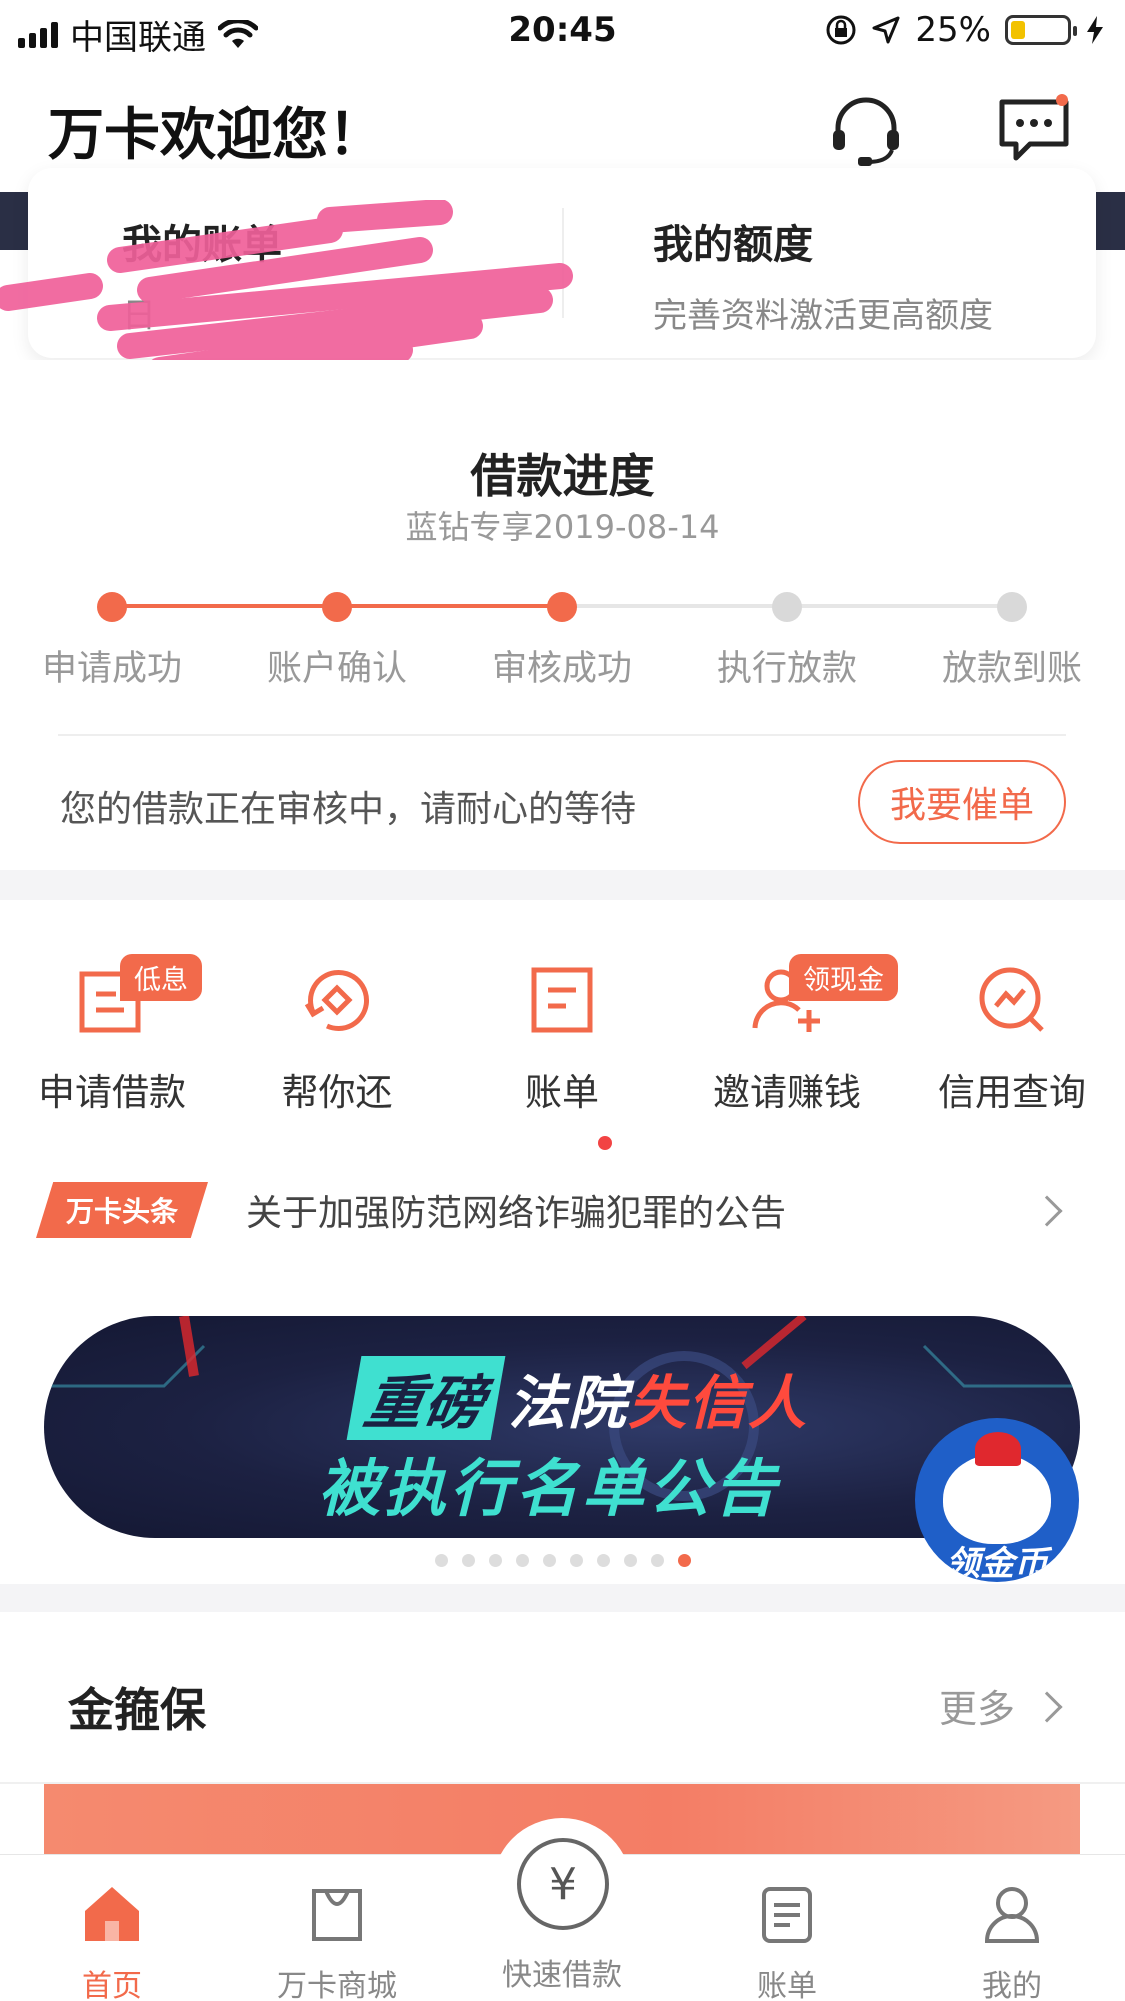  Describe the element at coordinates (562, 527) in the screenshot. I see `progress-subtitle: 蓝钻专享2019-08-14` at that location.